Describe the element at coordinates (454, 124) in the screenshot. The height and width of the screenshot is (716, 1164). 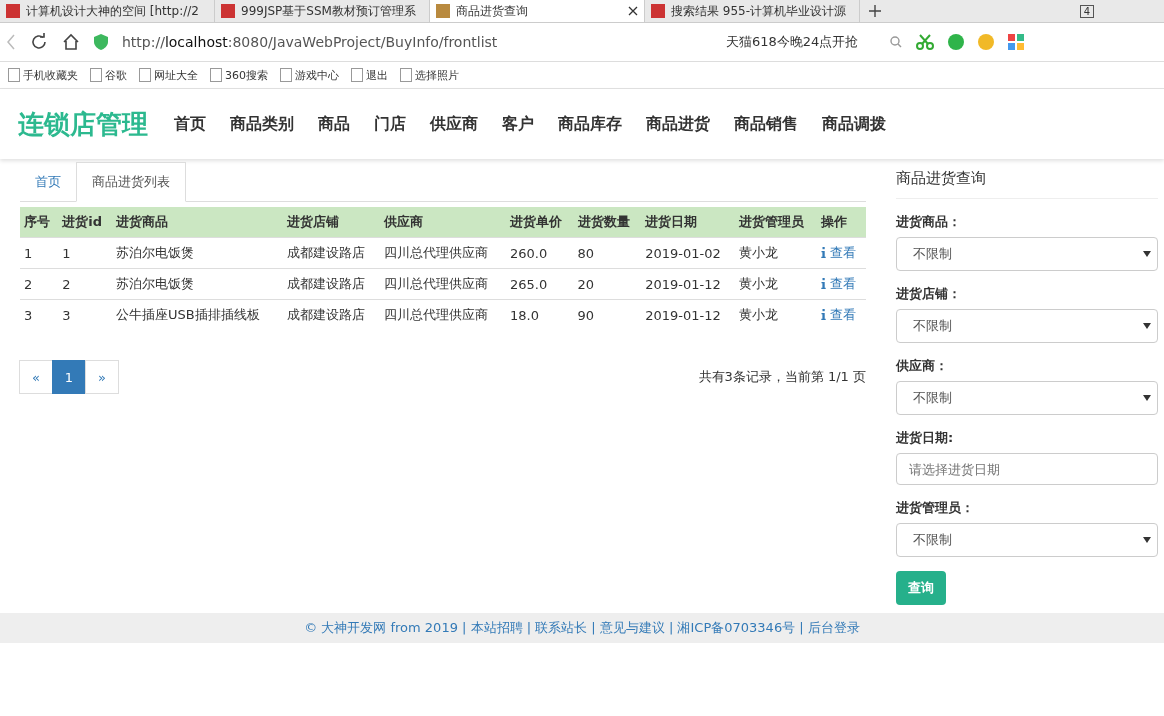
I see `nav-link: 供应商` at that location.